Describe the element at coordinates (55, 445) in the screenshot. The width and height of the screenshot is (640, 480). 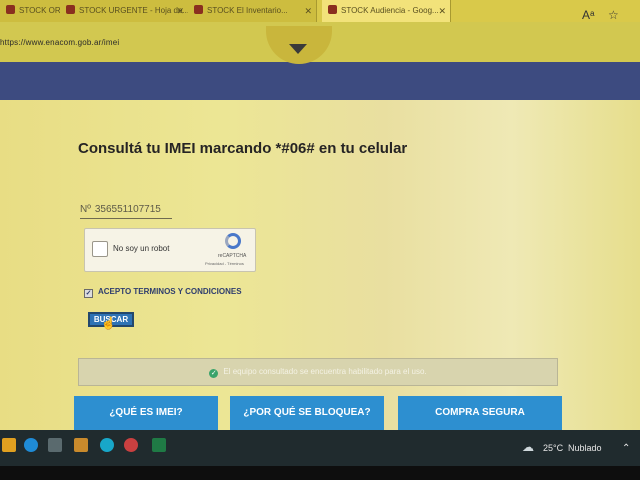
I see `calculator-icon` at that location.